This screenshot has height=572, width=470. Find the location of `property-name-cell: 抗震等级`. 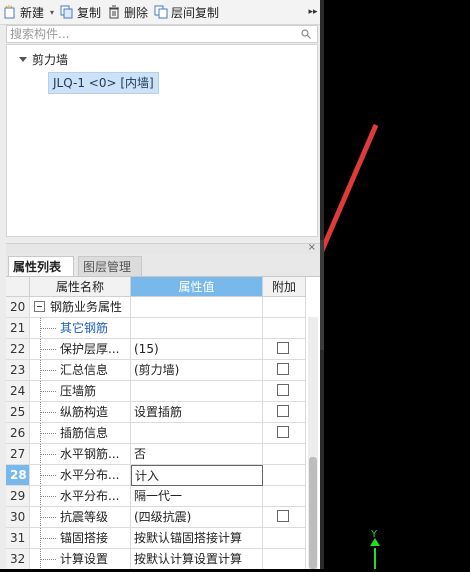

property-name-cell: 抗震等级 is located at coordinates (80, 517).